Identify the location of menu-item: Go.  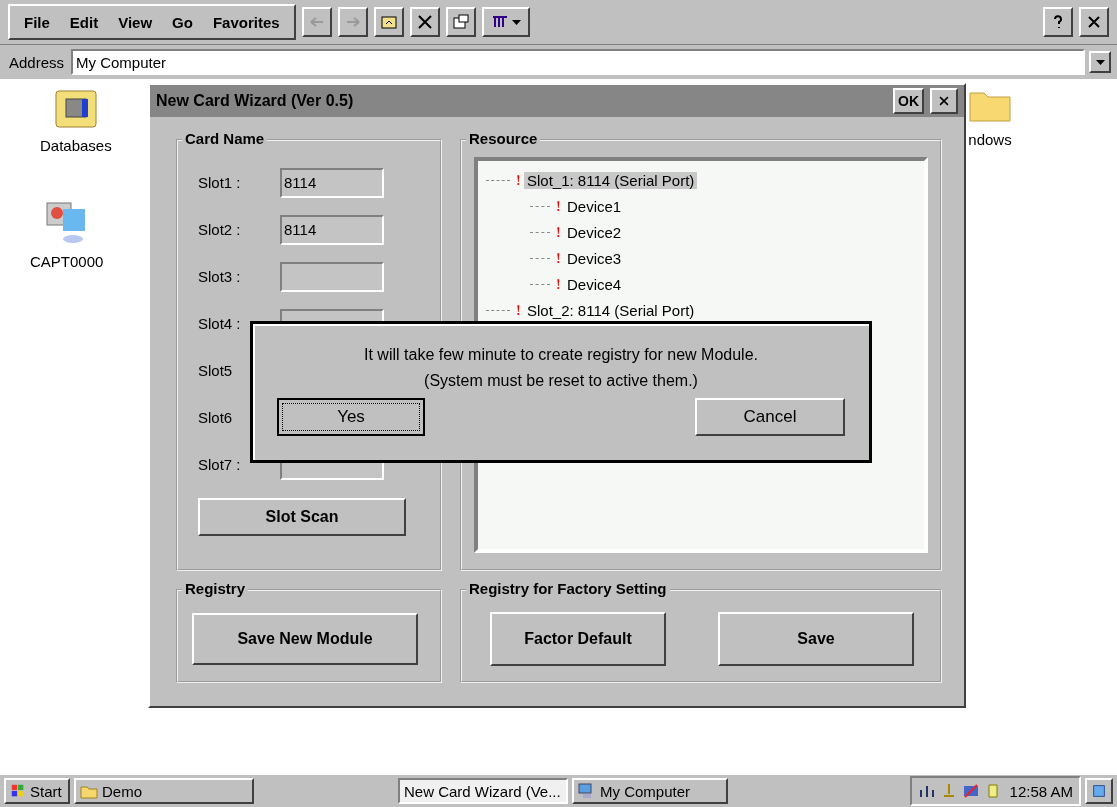
(182, 22).